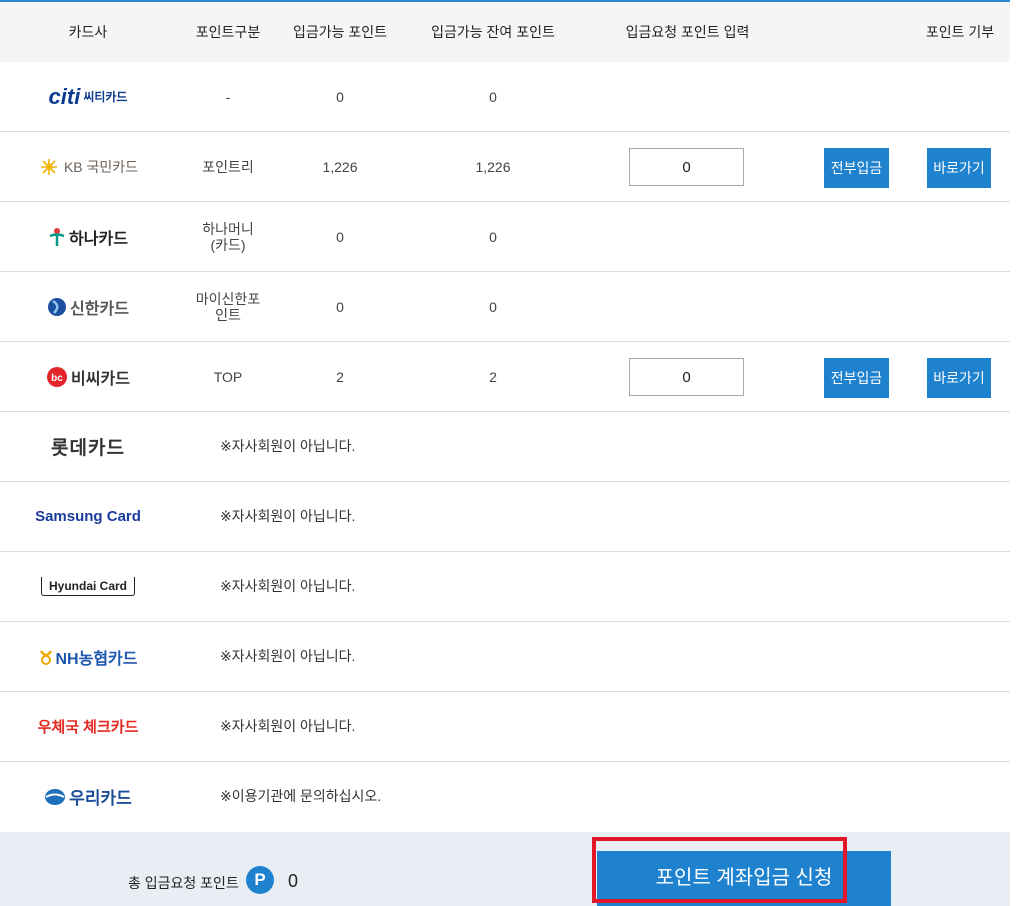  Describe the element at coordinates (960, 32) in the screenshot. I see `header-donate: 포인트 기부` at that location.